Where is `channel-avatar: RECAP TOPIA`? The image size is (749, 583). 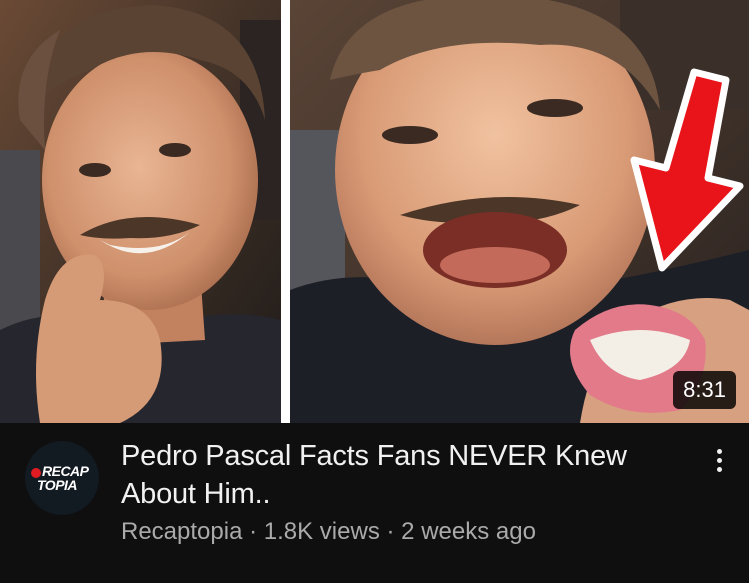
channel-avatar: RECAP TOPIA is located at coordinates (62, 478).